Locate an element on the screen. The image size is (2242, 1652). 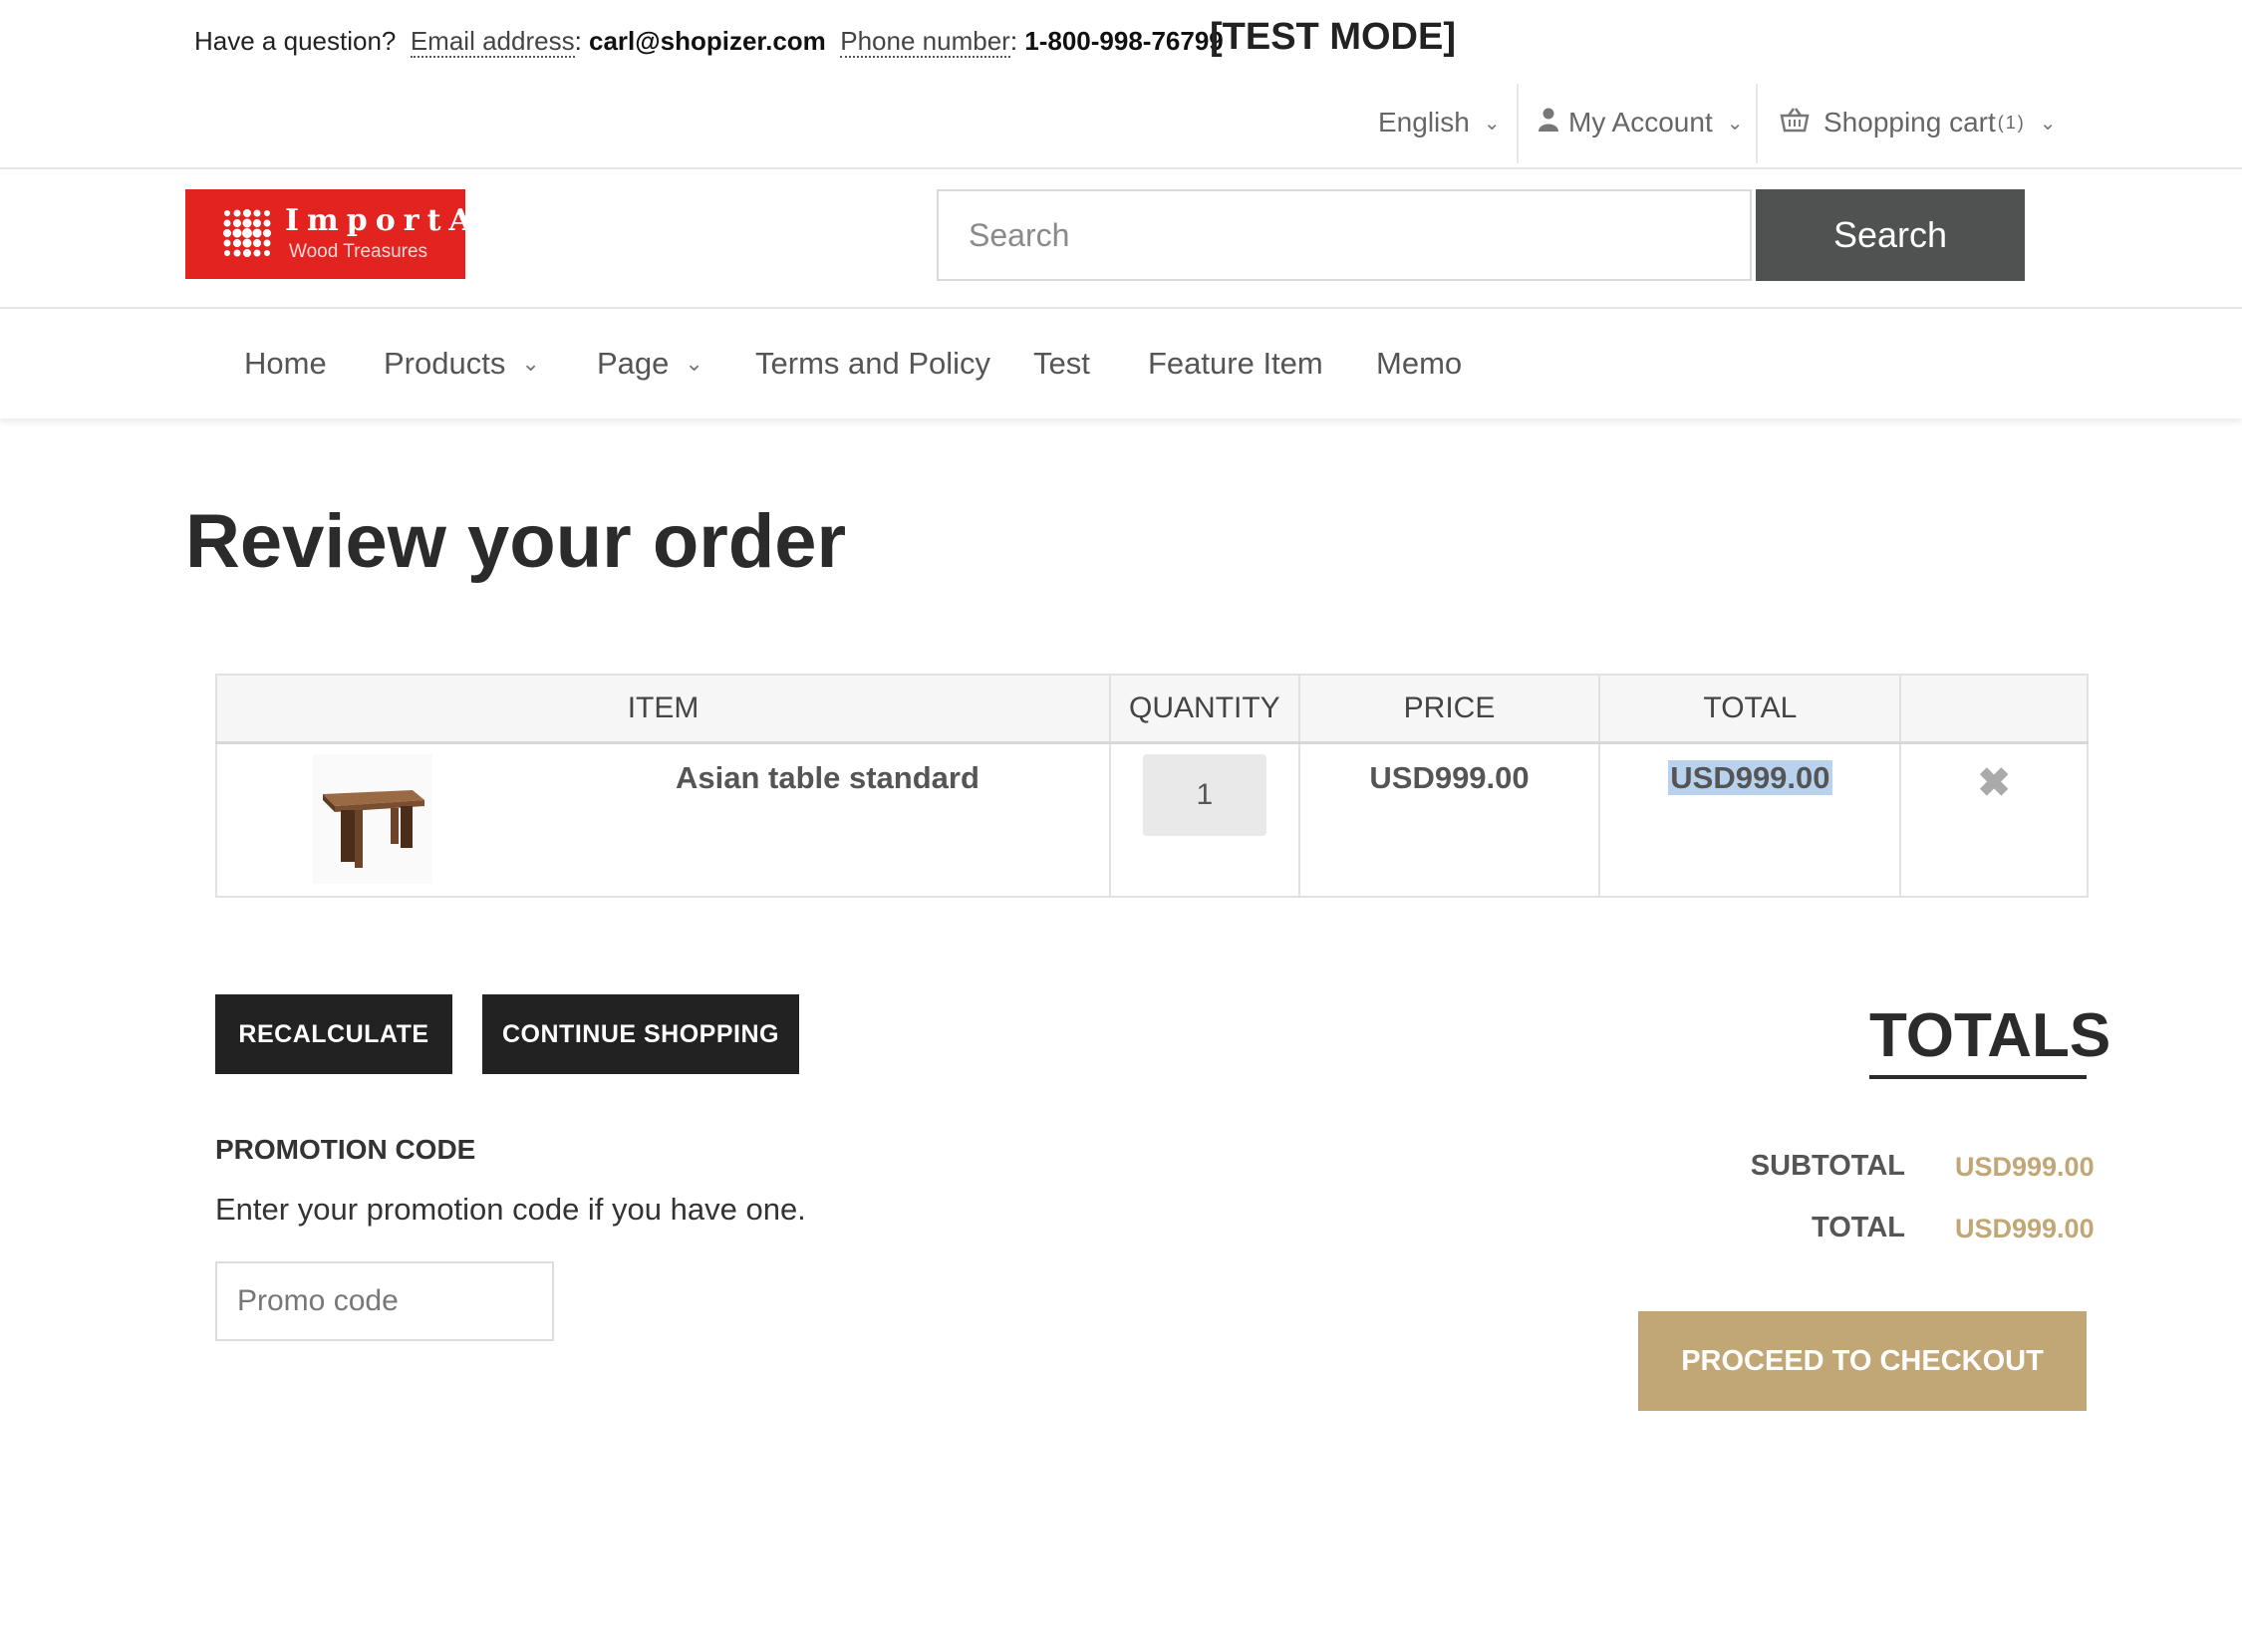
cart-count-badge: (1) is located at coordinates (2011, 122).